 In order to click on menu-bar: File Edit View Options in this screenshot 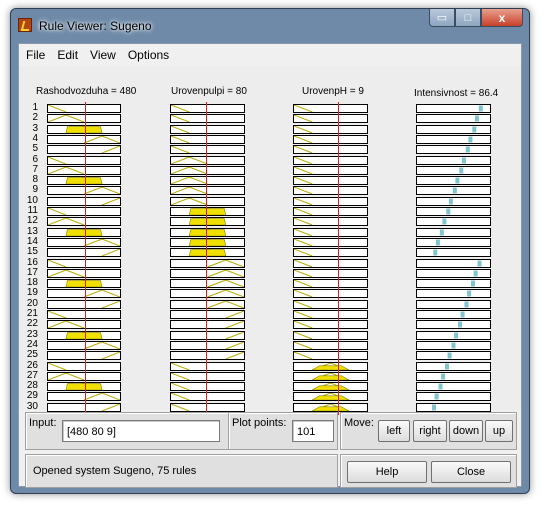, I will do `click(270, 55)`.